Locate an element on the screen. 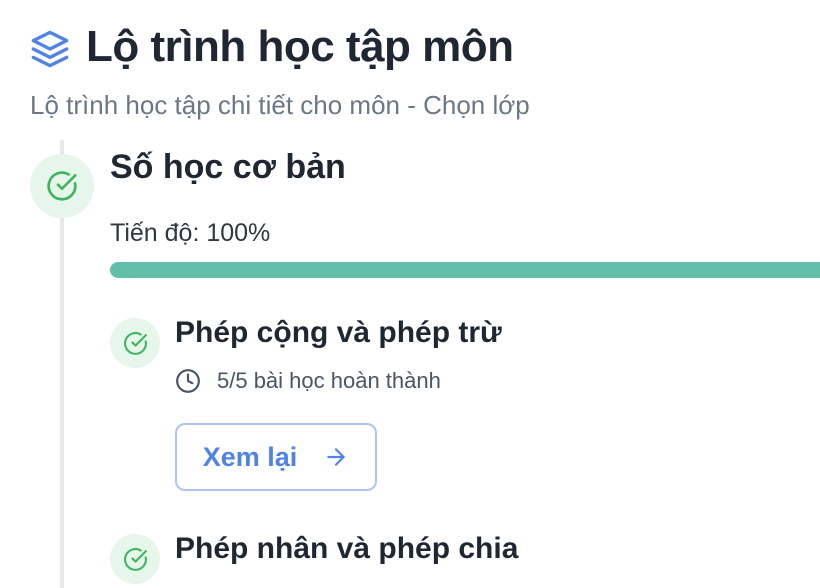  progress-bar is located at coordinates (465, 270).